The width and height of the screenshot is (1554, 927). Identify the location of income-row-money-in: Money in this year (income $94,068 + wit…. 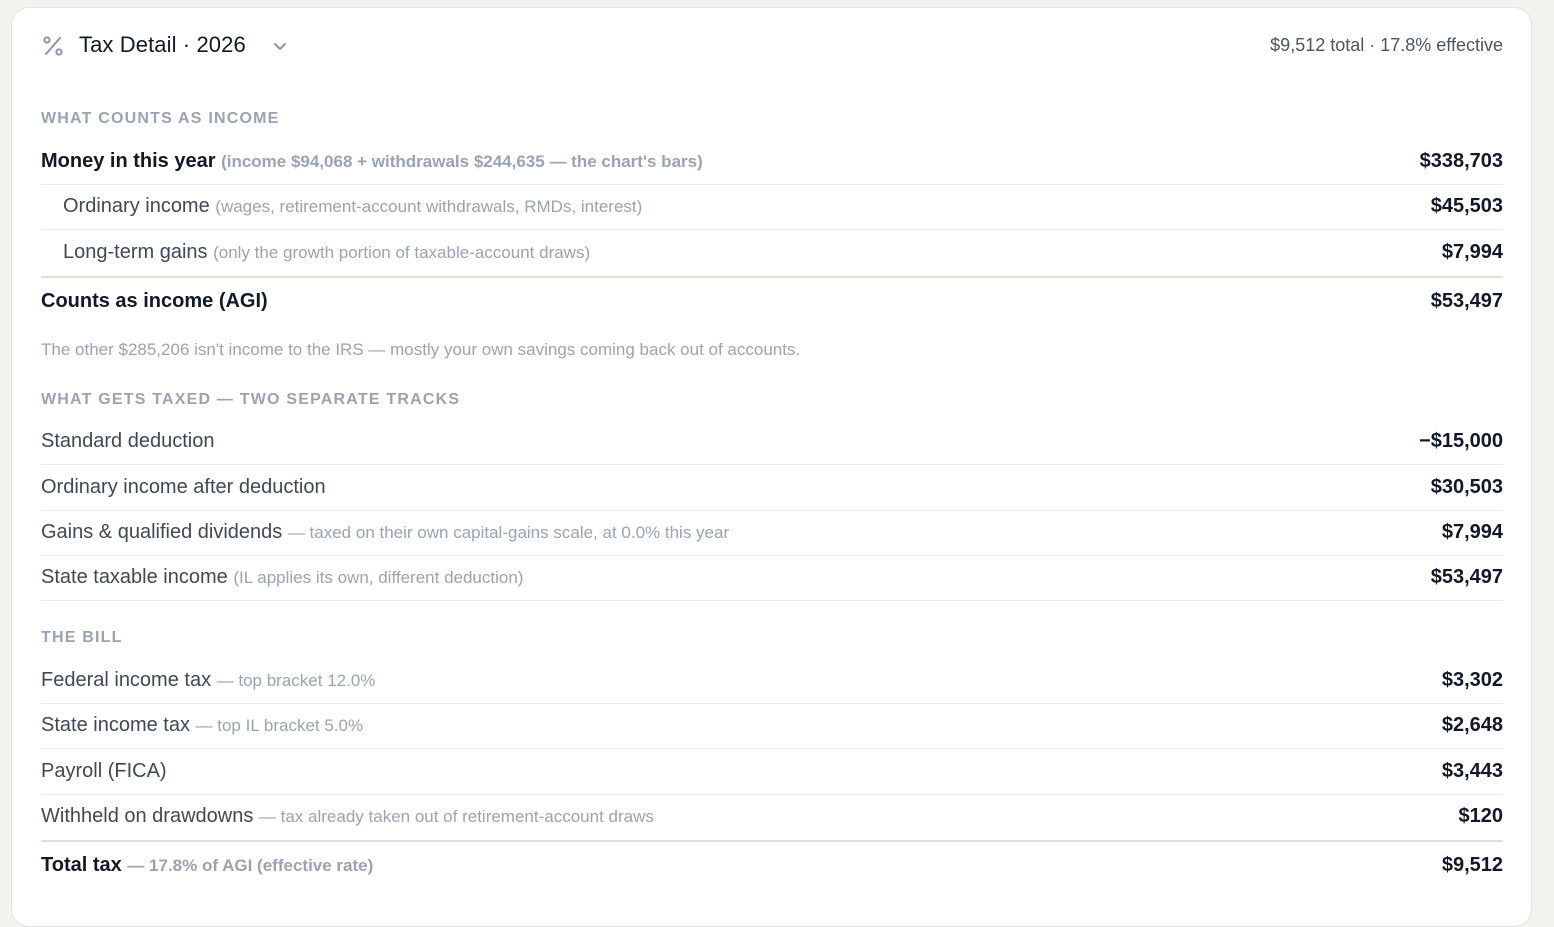
(772, 162).